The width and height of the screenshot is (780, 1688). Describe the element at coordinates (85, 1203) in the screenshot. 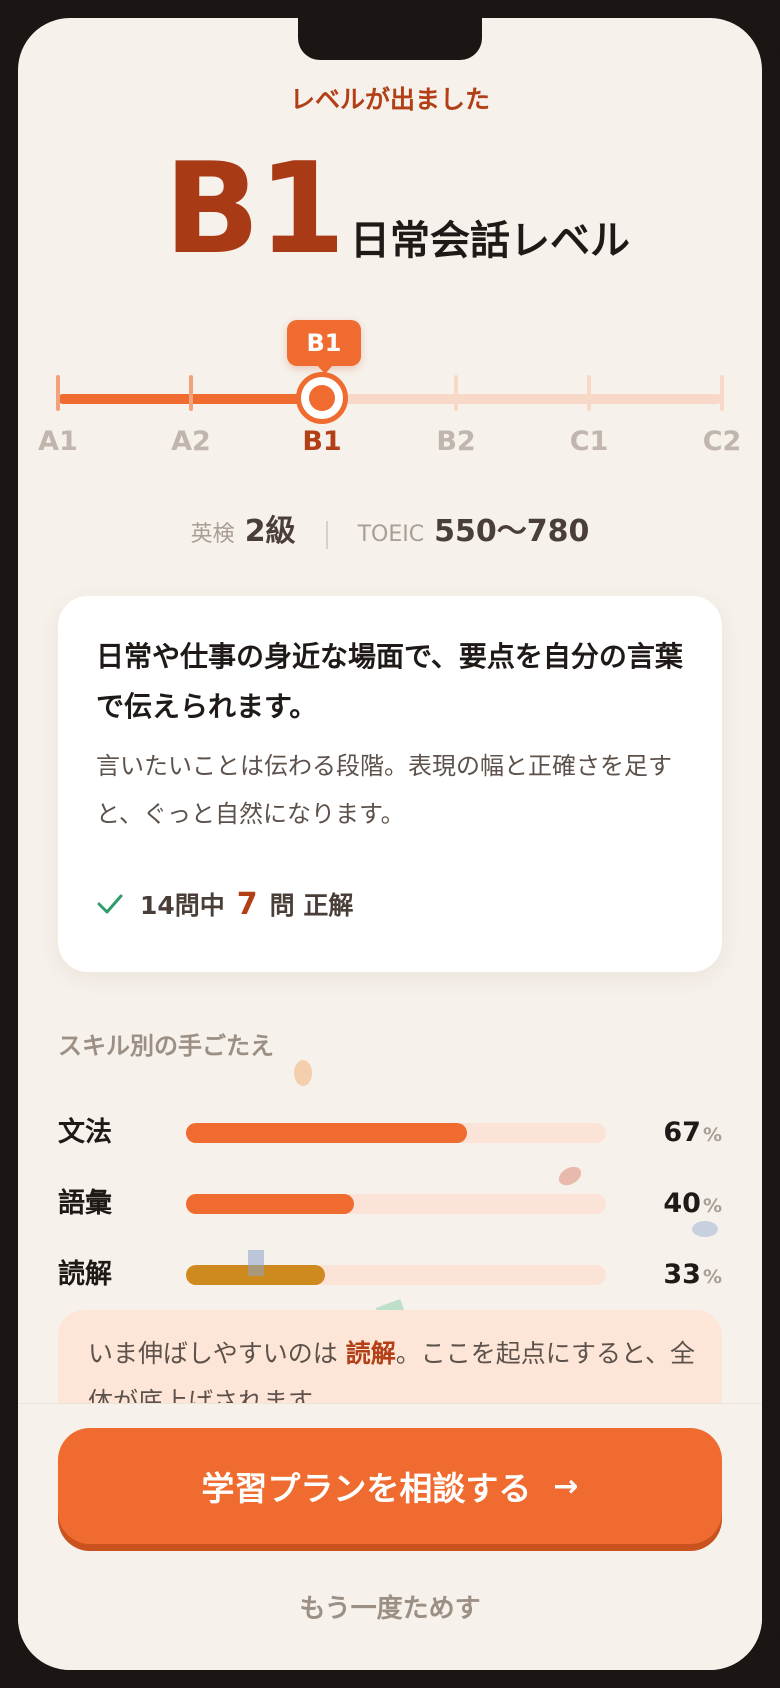

I see `skill-name: 語彙` at that location.